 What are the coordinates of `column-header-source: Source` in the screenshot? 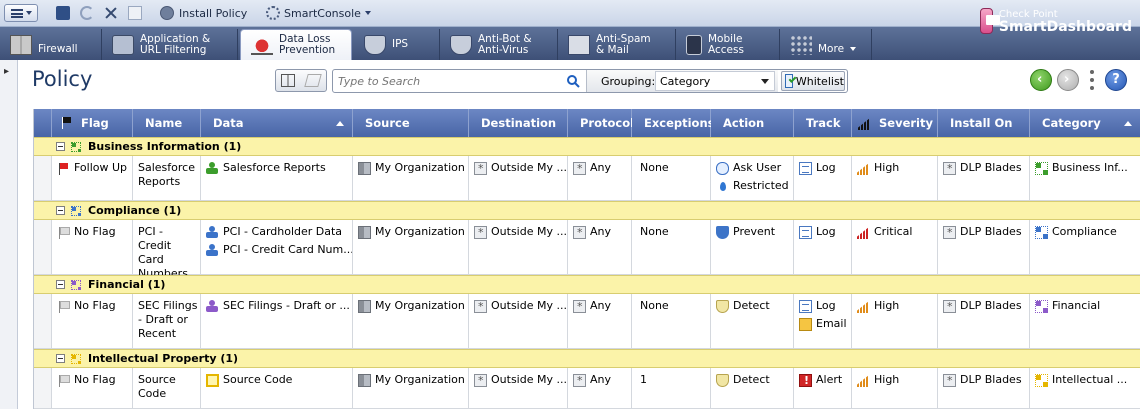 It's located at (411, 123).